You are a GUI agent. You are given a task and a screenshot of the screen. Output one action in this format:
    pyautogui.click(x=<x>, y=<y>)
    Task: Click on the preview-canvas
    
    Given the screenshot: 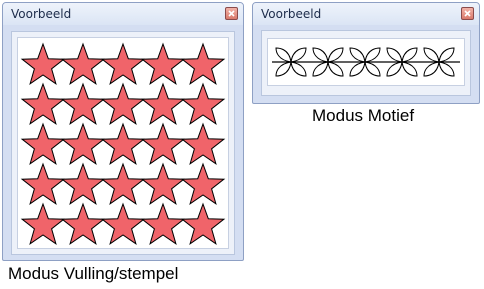 What is the action you would take?
    pyautogui.click(x=366, y=62)
    